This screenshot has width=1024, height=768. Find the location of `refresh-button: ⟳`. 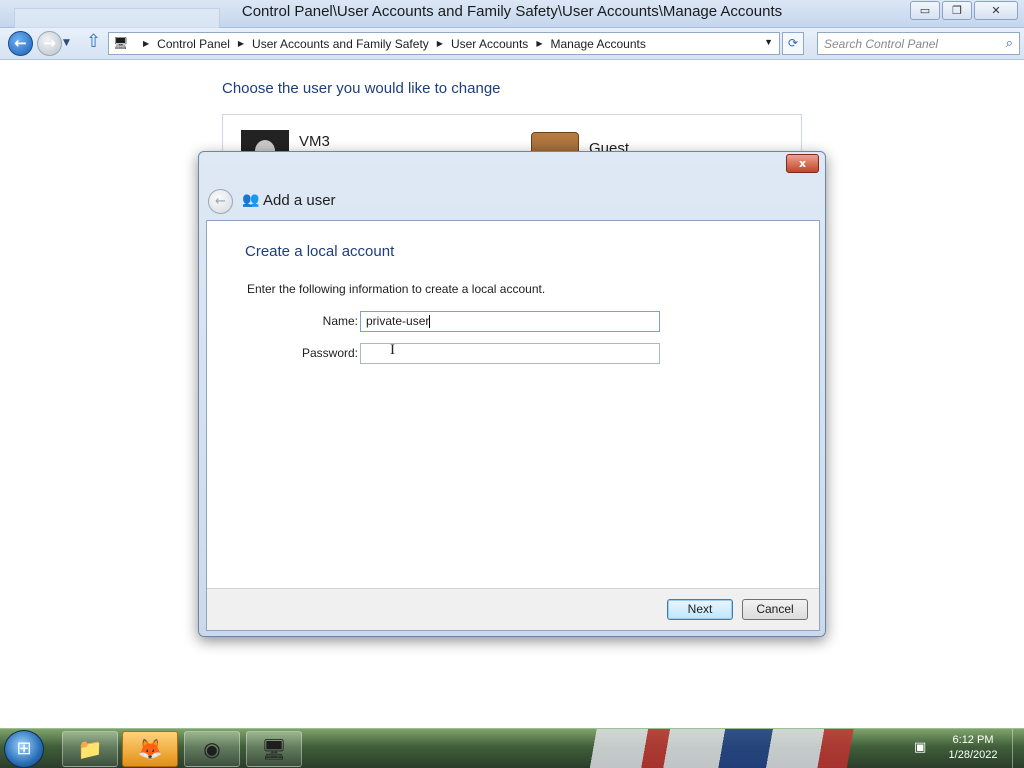

refresh-button: ⟳ is located at coordinates (793, 43).